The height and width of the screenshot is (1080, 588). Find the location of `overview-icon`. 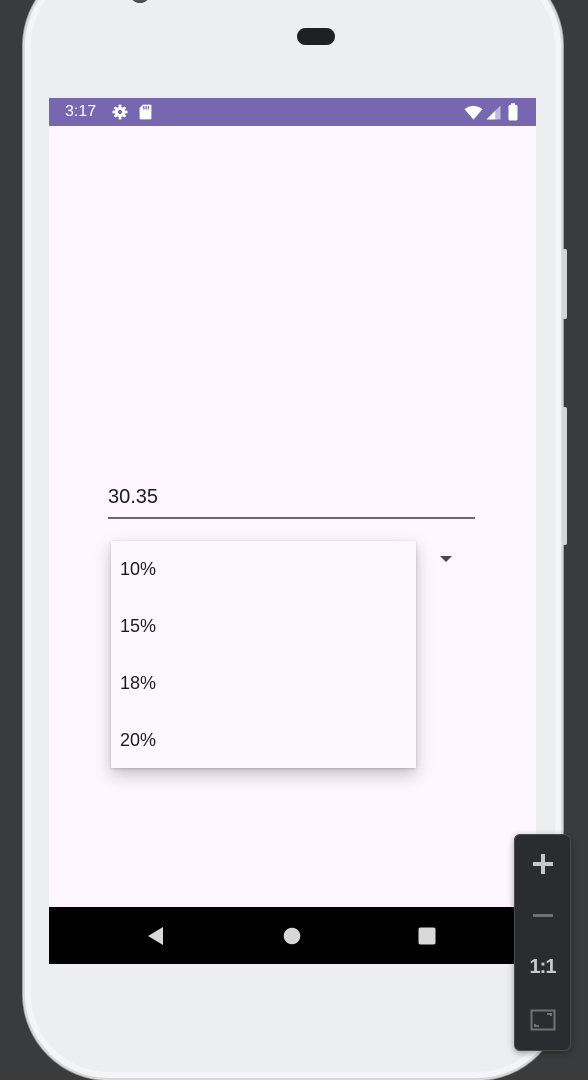

overview-icon is located at coordinates (427, 936).